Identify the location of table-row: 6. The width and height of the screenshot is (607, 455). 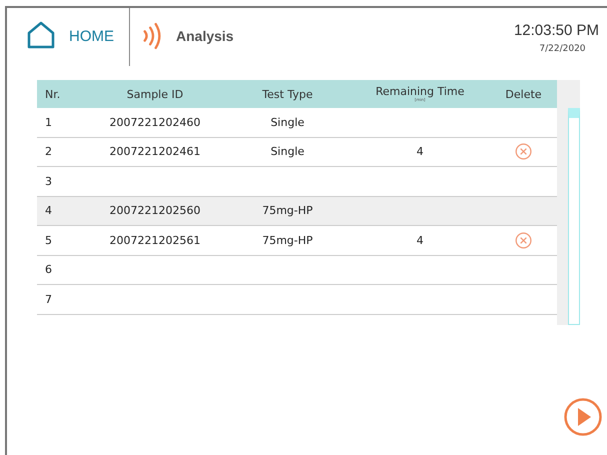
(297, 270).